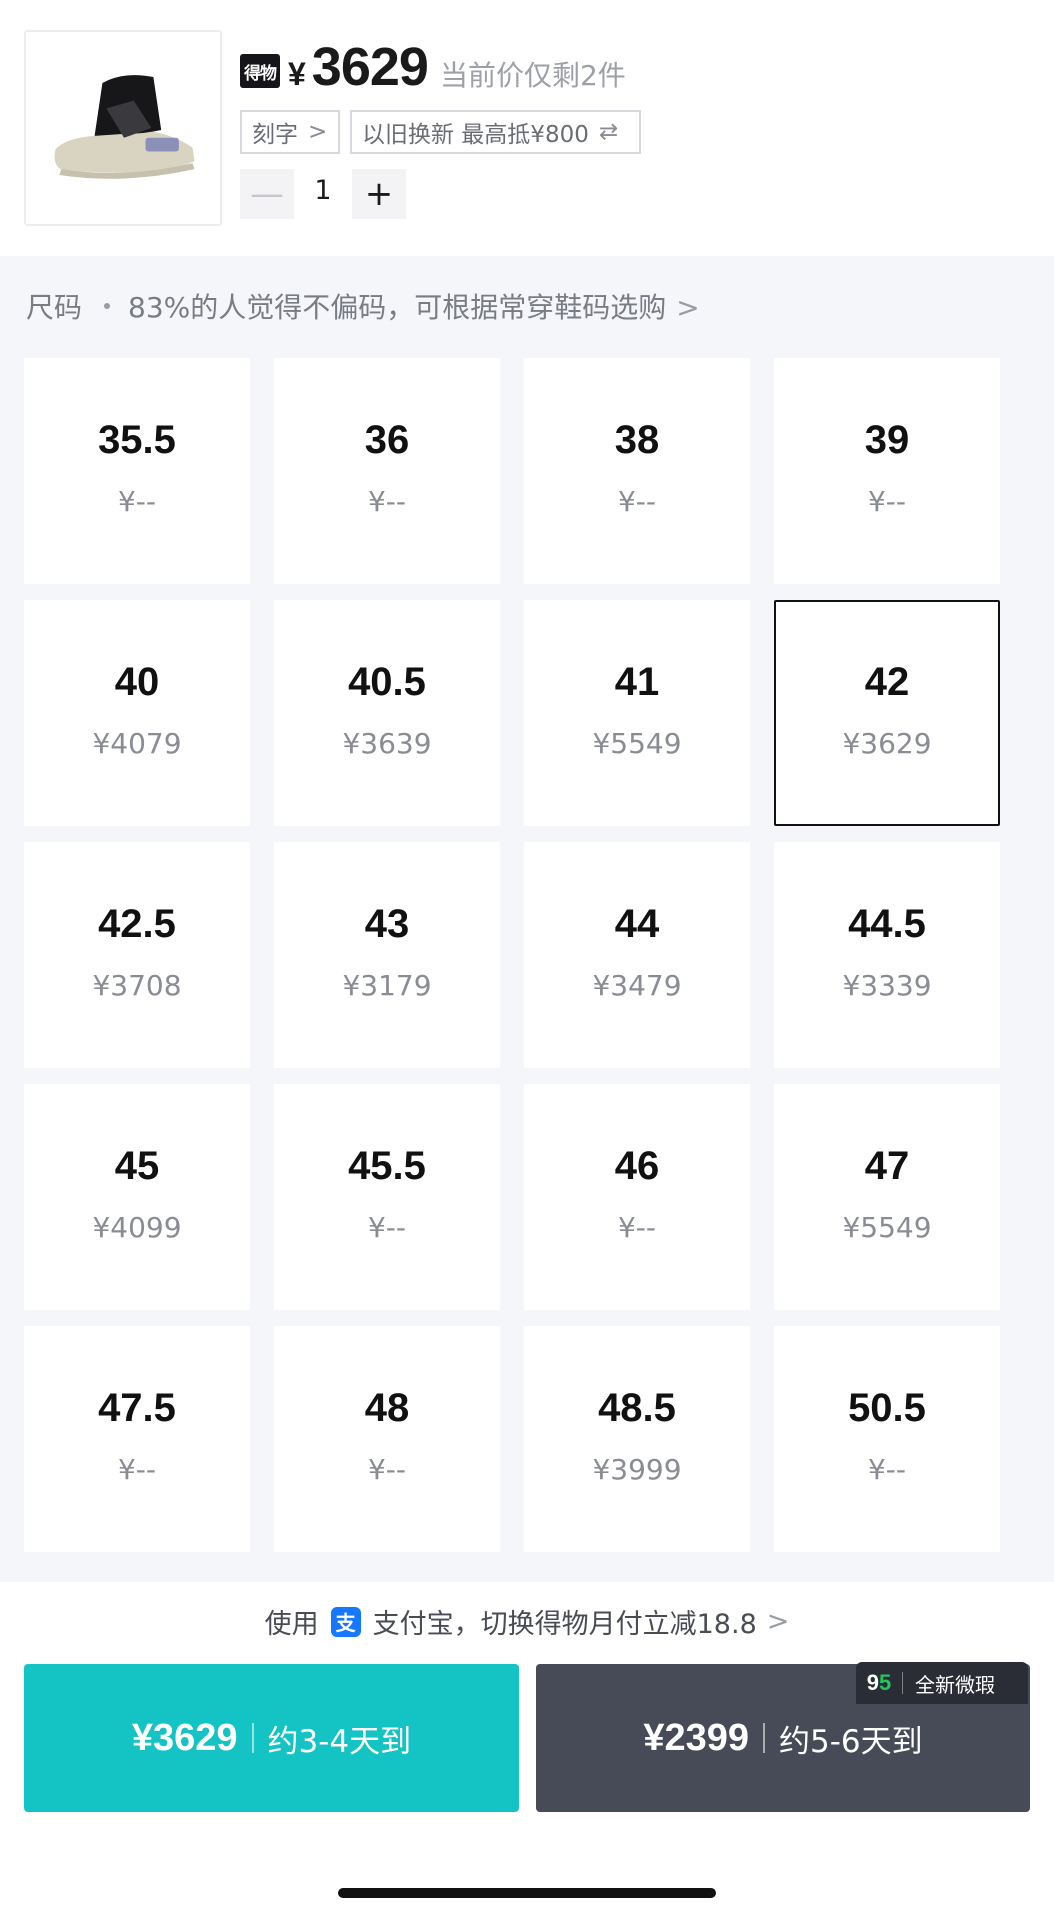 Image resolution: width=1054 pixels, height=1920 pixels. What do you see at coordinates (387, 1439) in the screenshot?
I see `size-option-48: 48 ¥--` at bounding box center [387, 1439].